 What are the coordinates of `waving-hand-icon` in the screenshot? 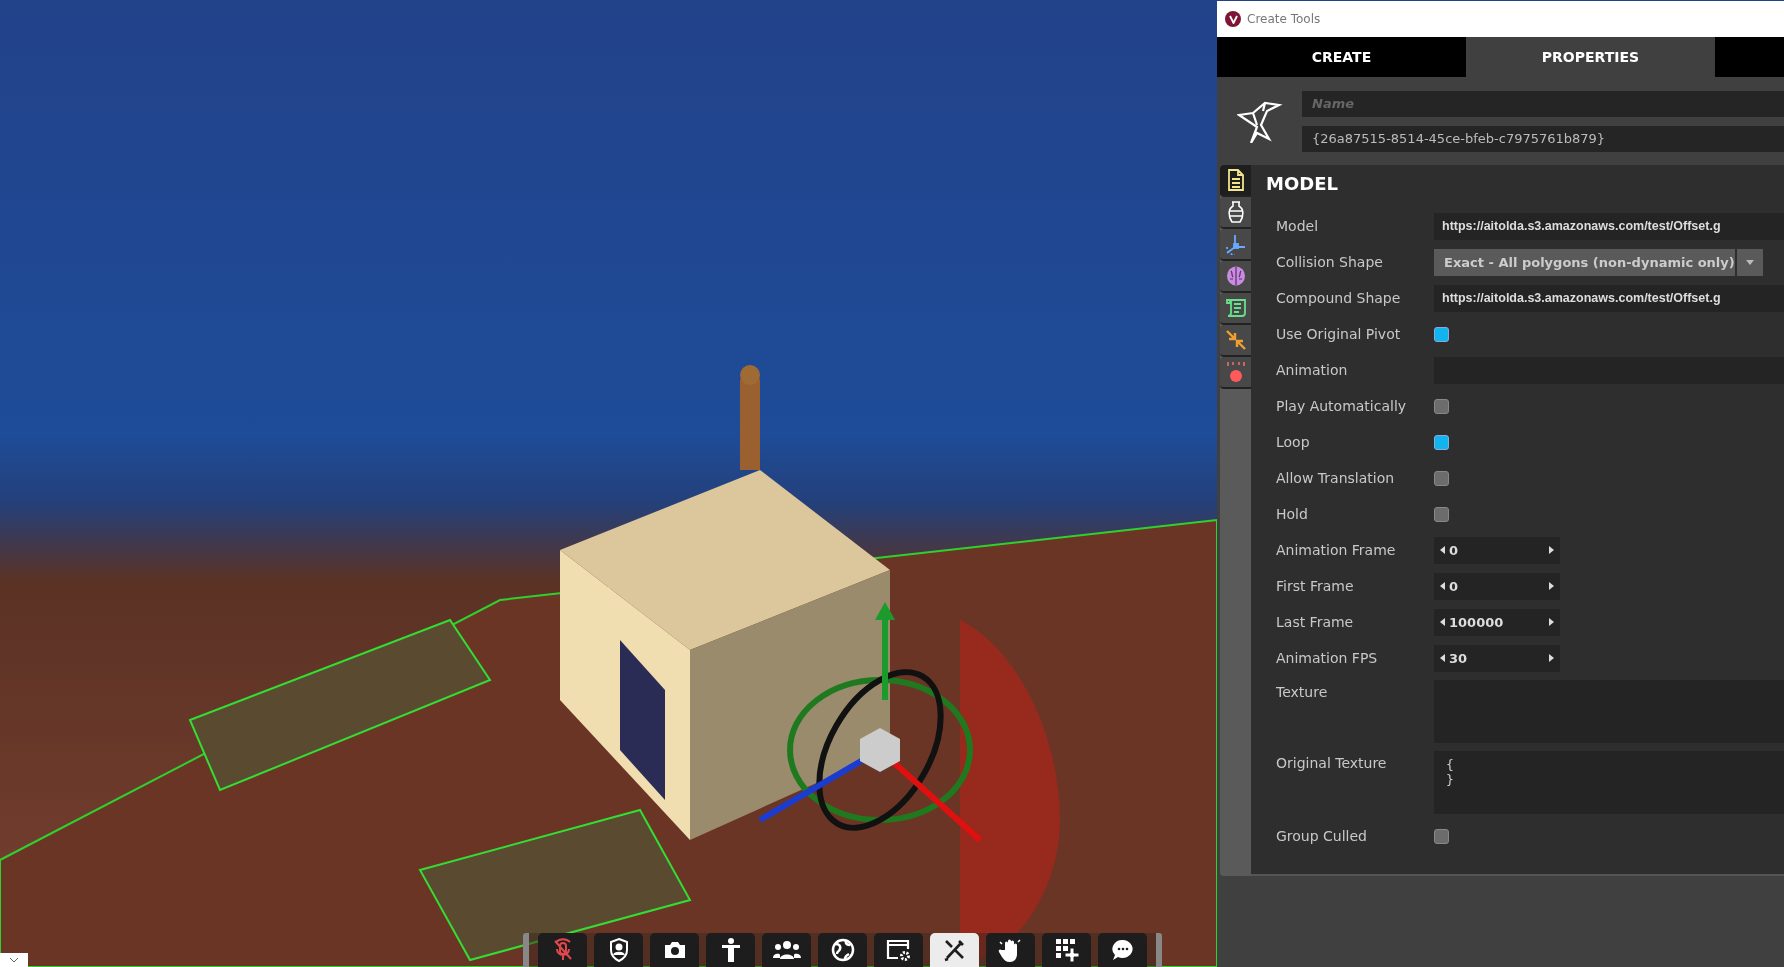 It's located at (1010, 950).